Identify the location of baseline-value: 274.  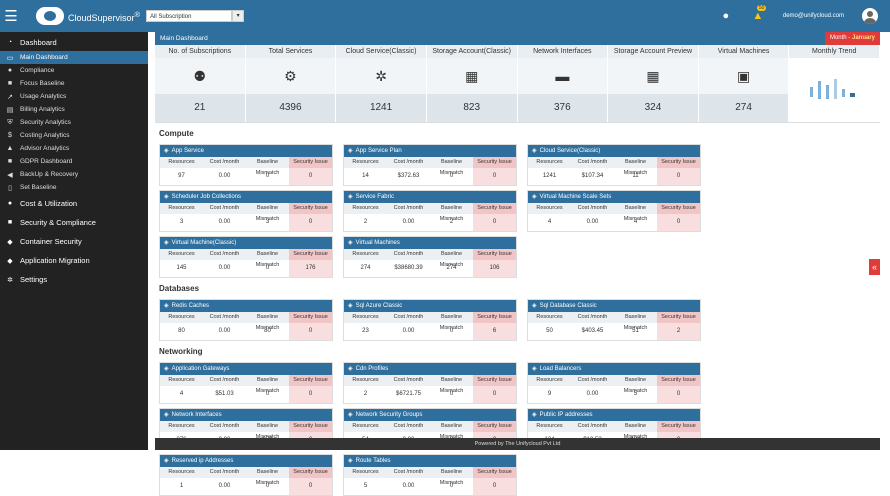
(451, 268).